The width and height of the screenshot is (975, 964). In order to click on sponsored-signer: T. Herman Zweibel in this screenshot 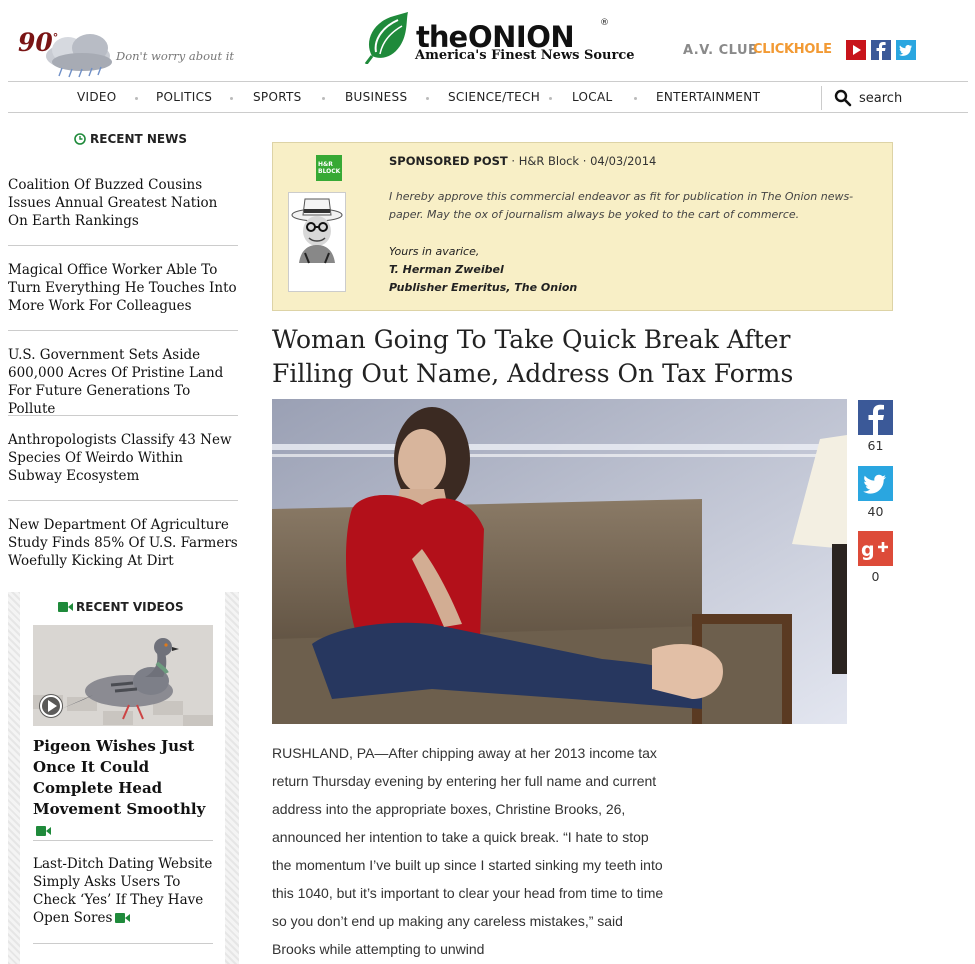, I will do `click(446, 269)`.